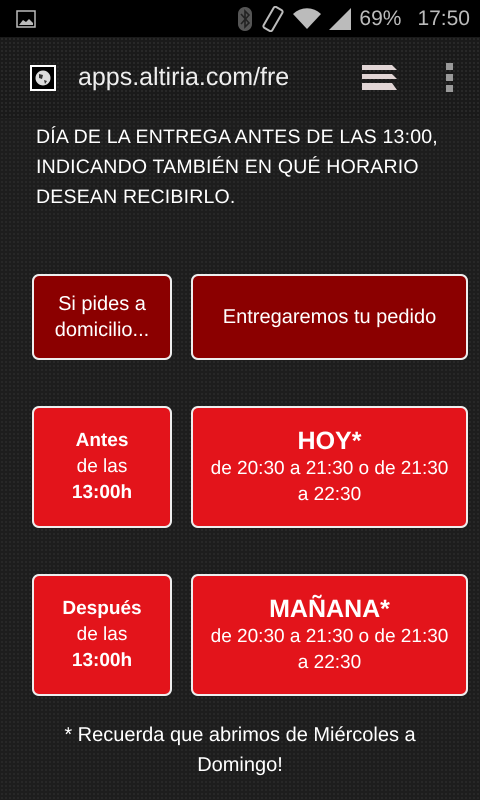 This screenshot has height=800, width=480. Describe the element at coordinates (380, 19) in the screenshot. I see `battery-percentage: 69%` at that location.